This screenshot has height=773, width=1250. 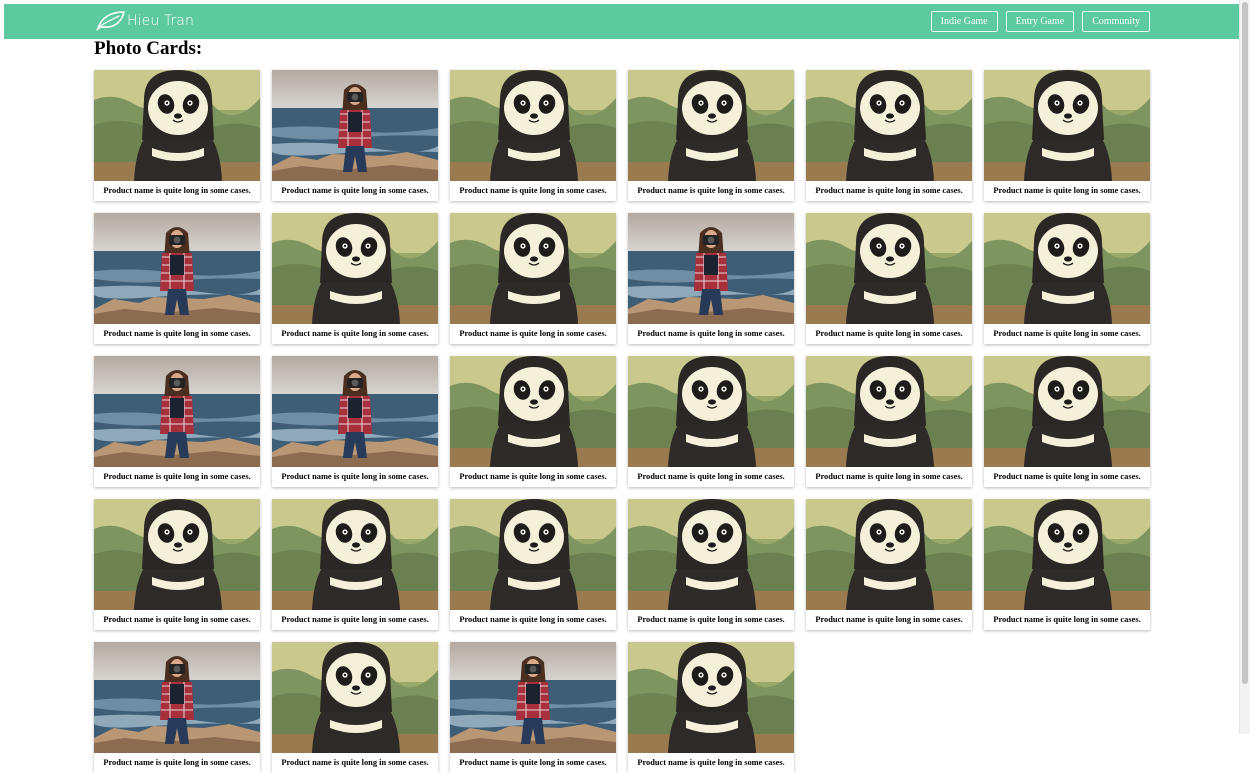 What do you see at coordinates (964, 21) in the screenshot?
I see `nav-indie-game-button: Indie Game` at bounding box center [964, 21].